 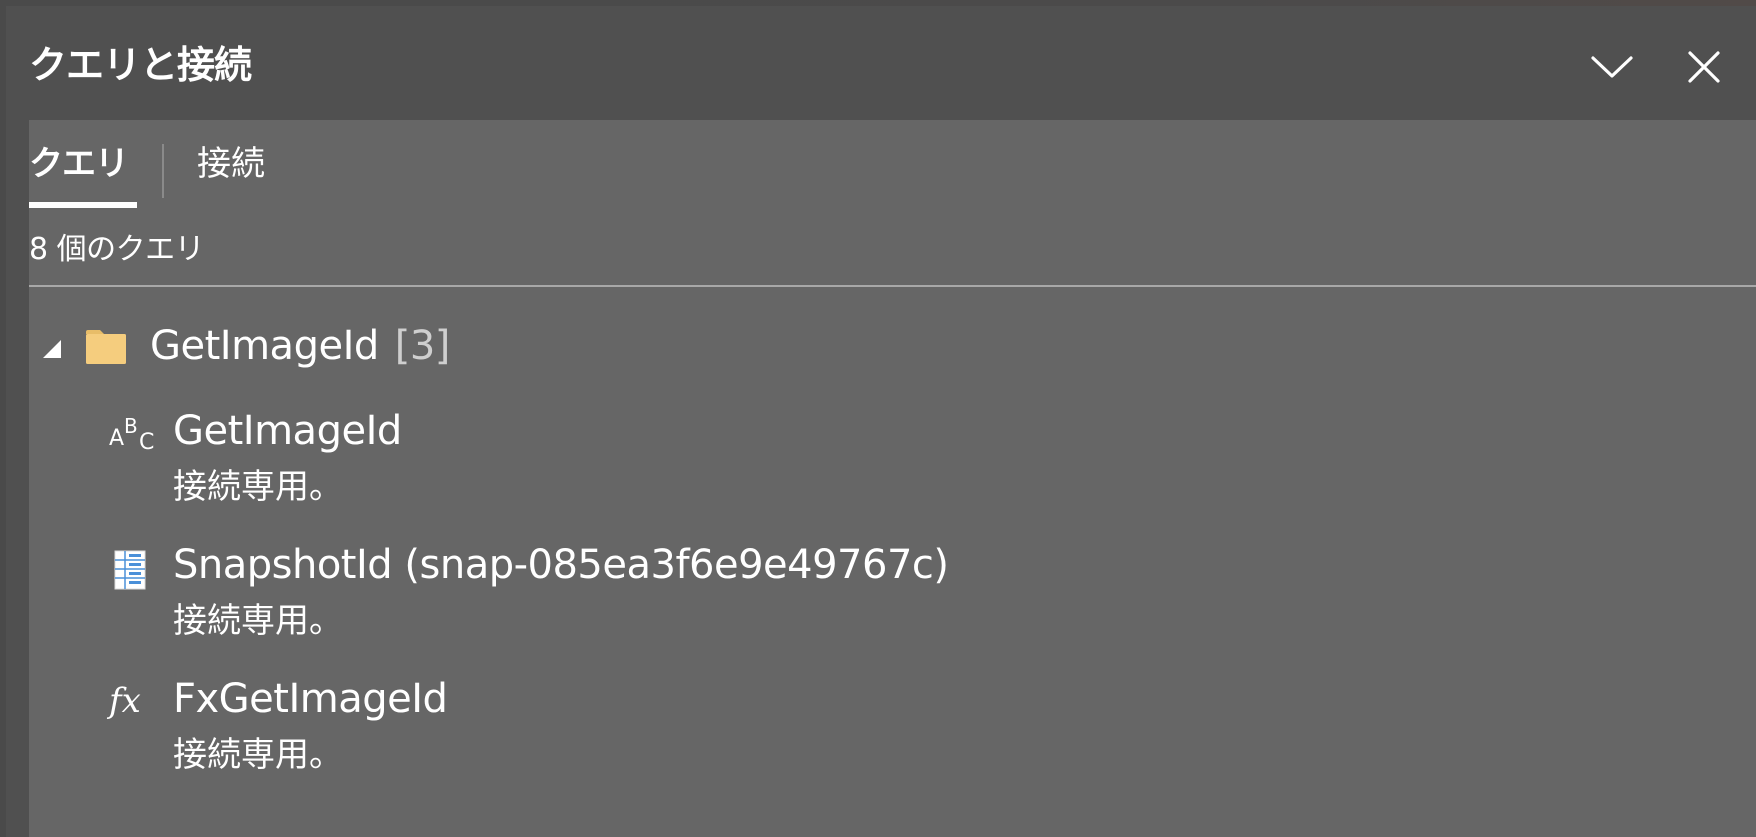 I want to click on close-pane-button, so click(x=1704, y=67).